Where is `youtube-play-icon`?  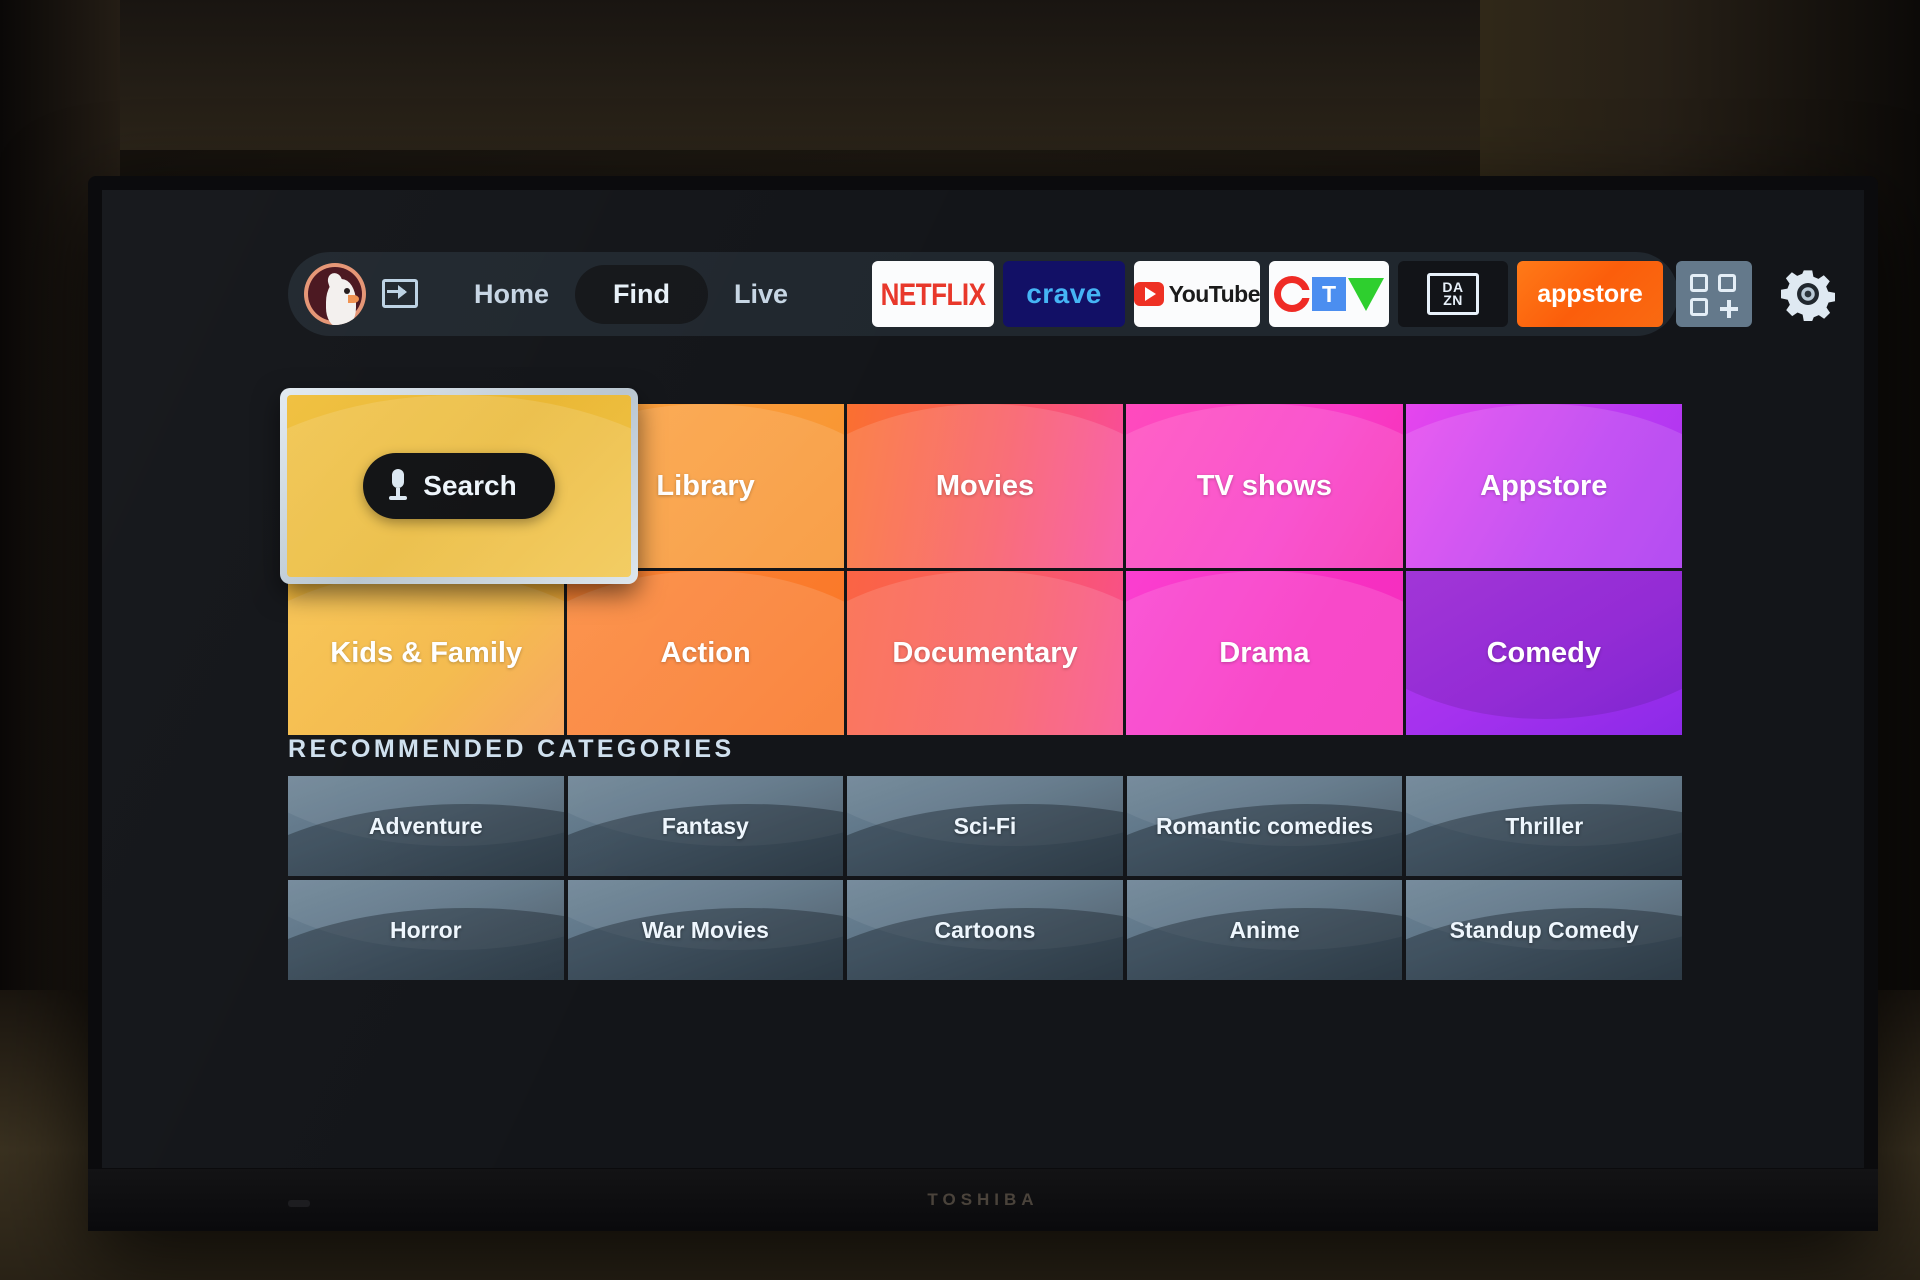 youtube-play-icon is located at coordinates (1149, 294).